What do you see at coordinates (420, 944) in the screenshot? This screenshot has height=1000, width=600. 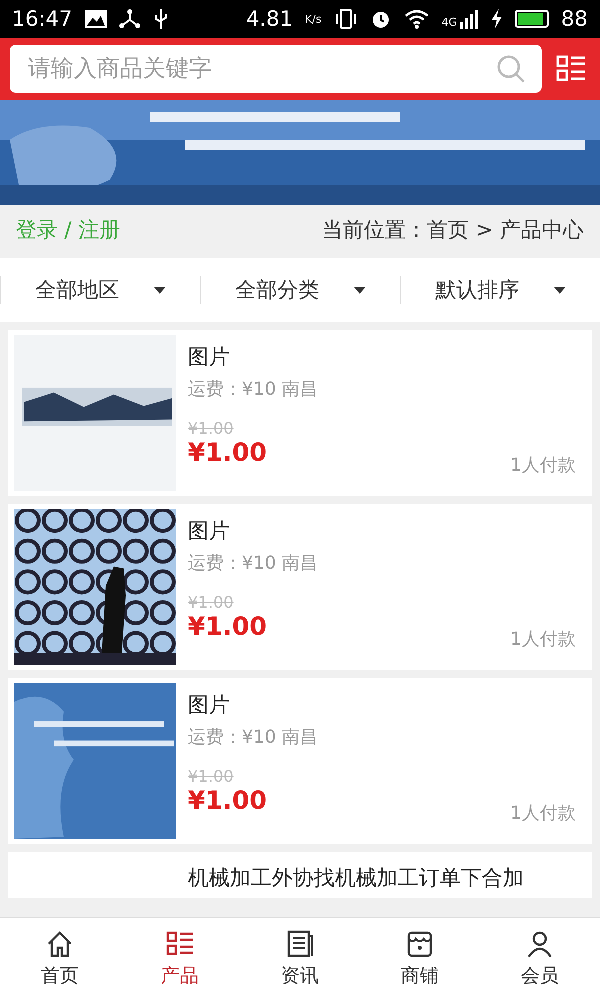 I see `store-icon` at bounding box center [420, 944].